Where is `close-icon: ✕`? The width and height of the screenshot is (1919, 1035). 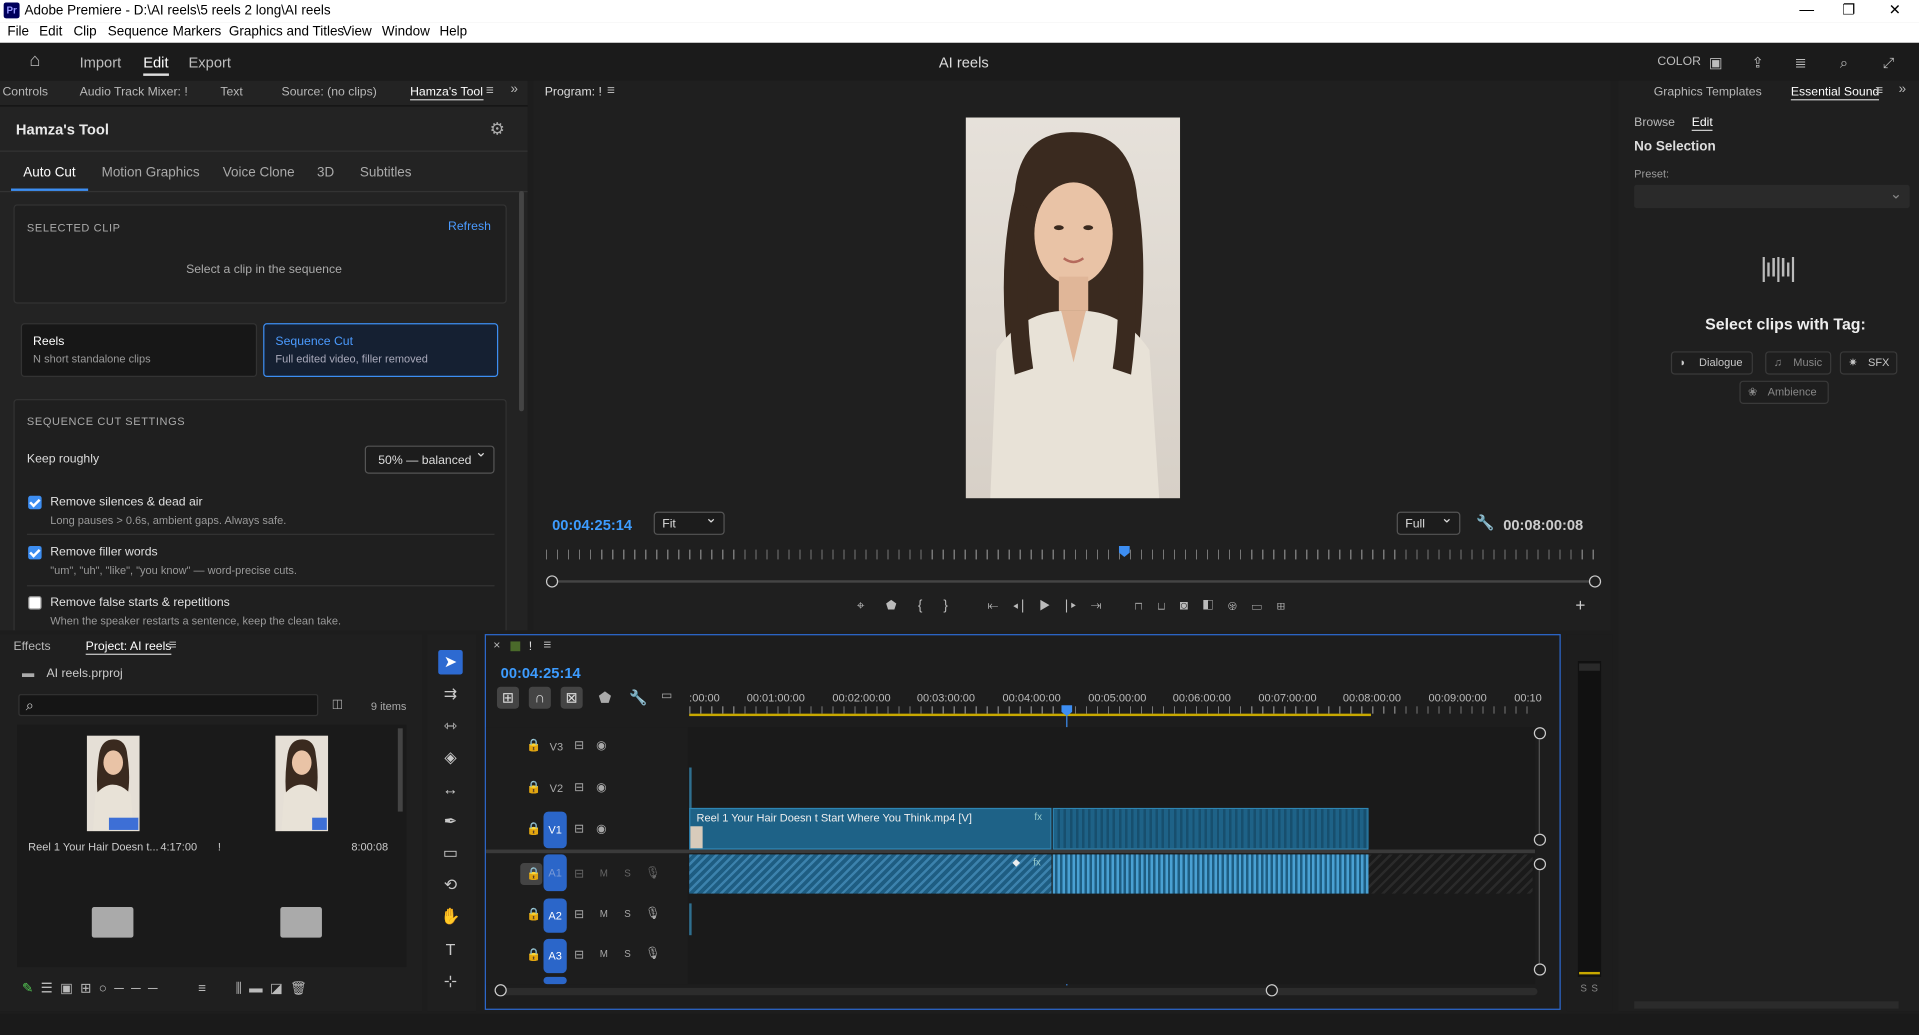 close-icon: ✕ is located at coordinates (1895, 9).